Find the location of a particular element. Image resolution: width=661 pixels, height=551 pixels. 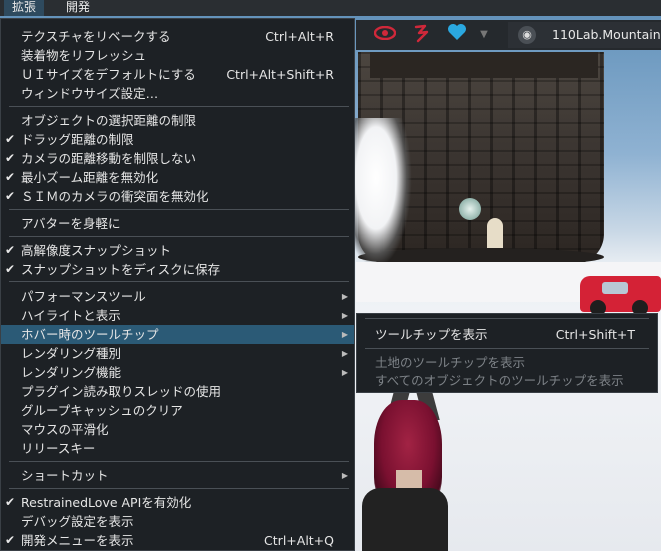

submenu-item: ツールチップを表示 Ctrl+Shift+T is located at coordinates (507, 335).